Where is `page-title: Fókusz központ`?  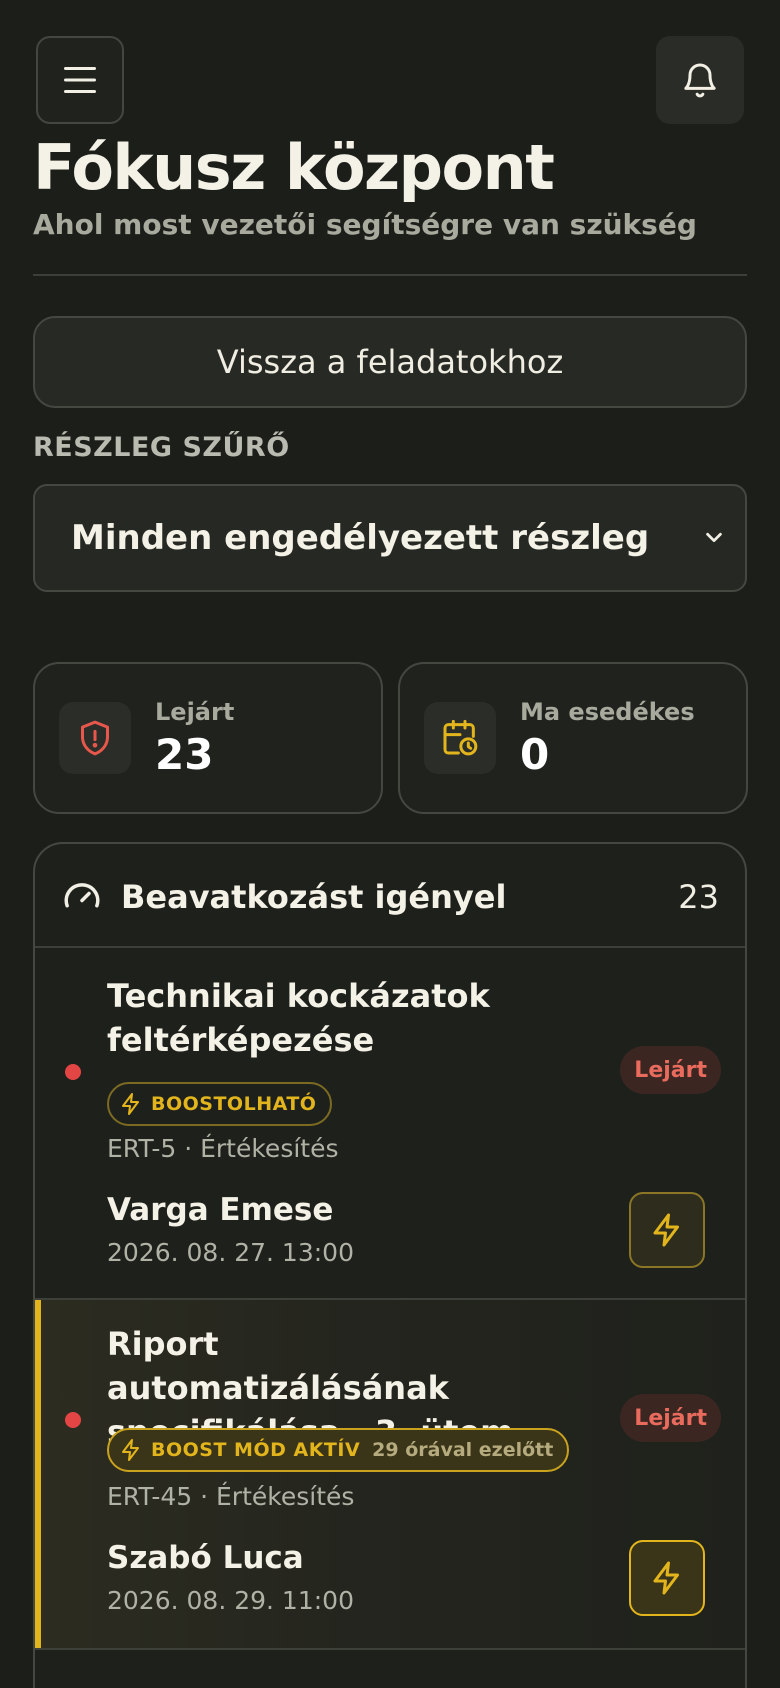
page-title: Fókusz központ is located at coordinates (294, 167).